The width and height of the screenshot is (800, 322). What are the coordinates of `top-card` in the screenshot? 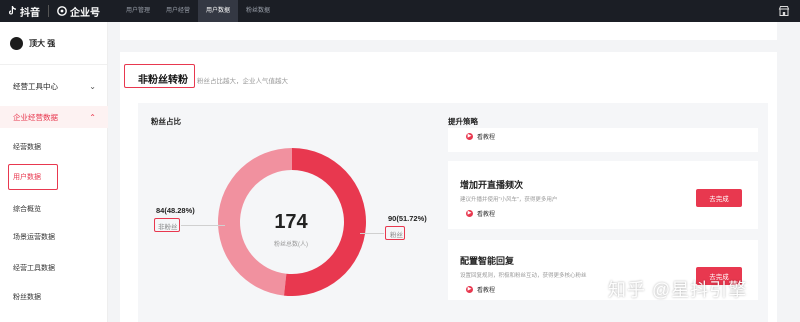 It's located at (448, 31).